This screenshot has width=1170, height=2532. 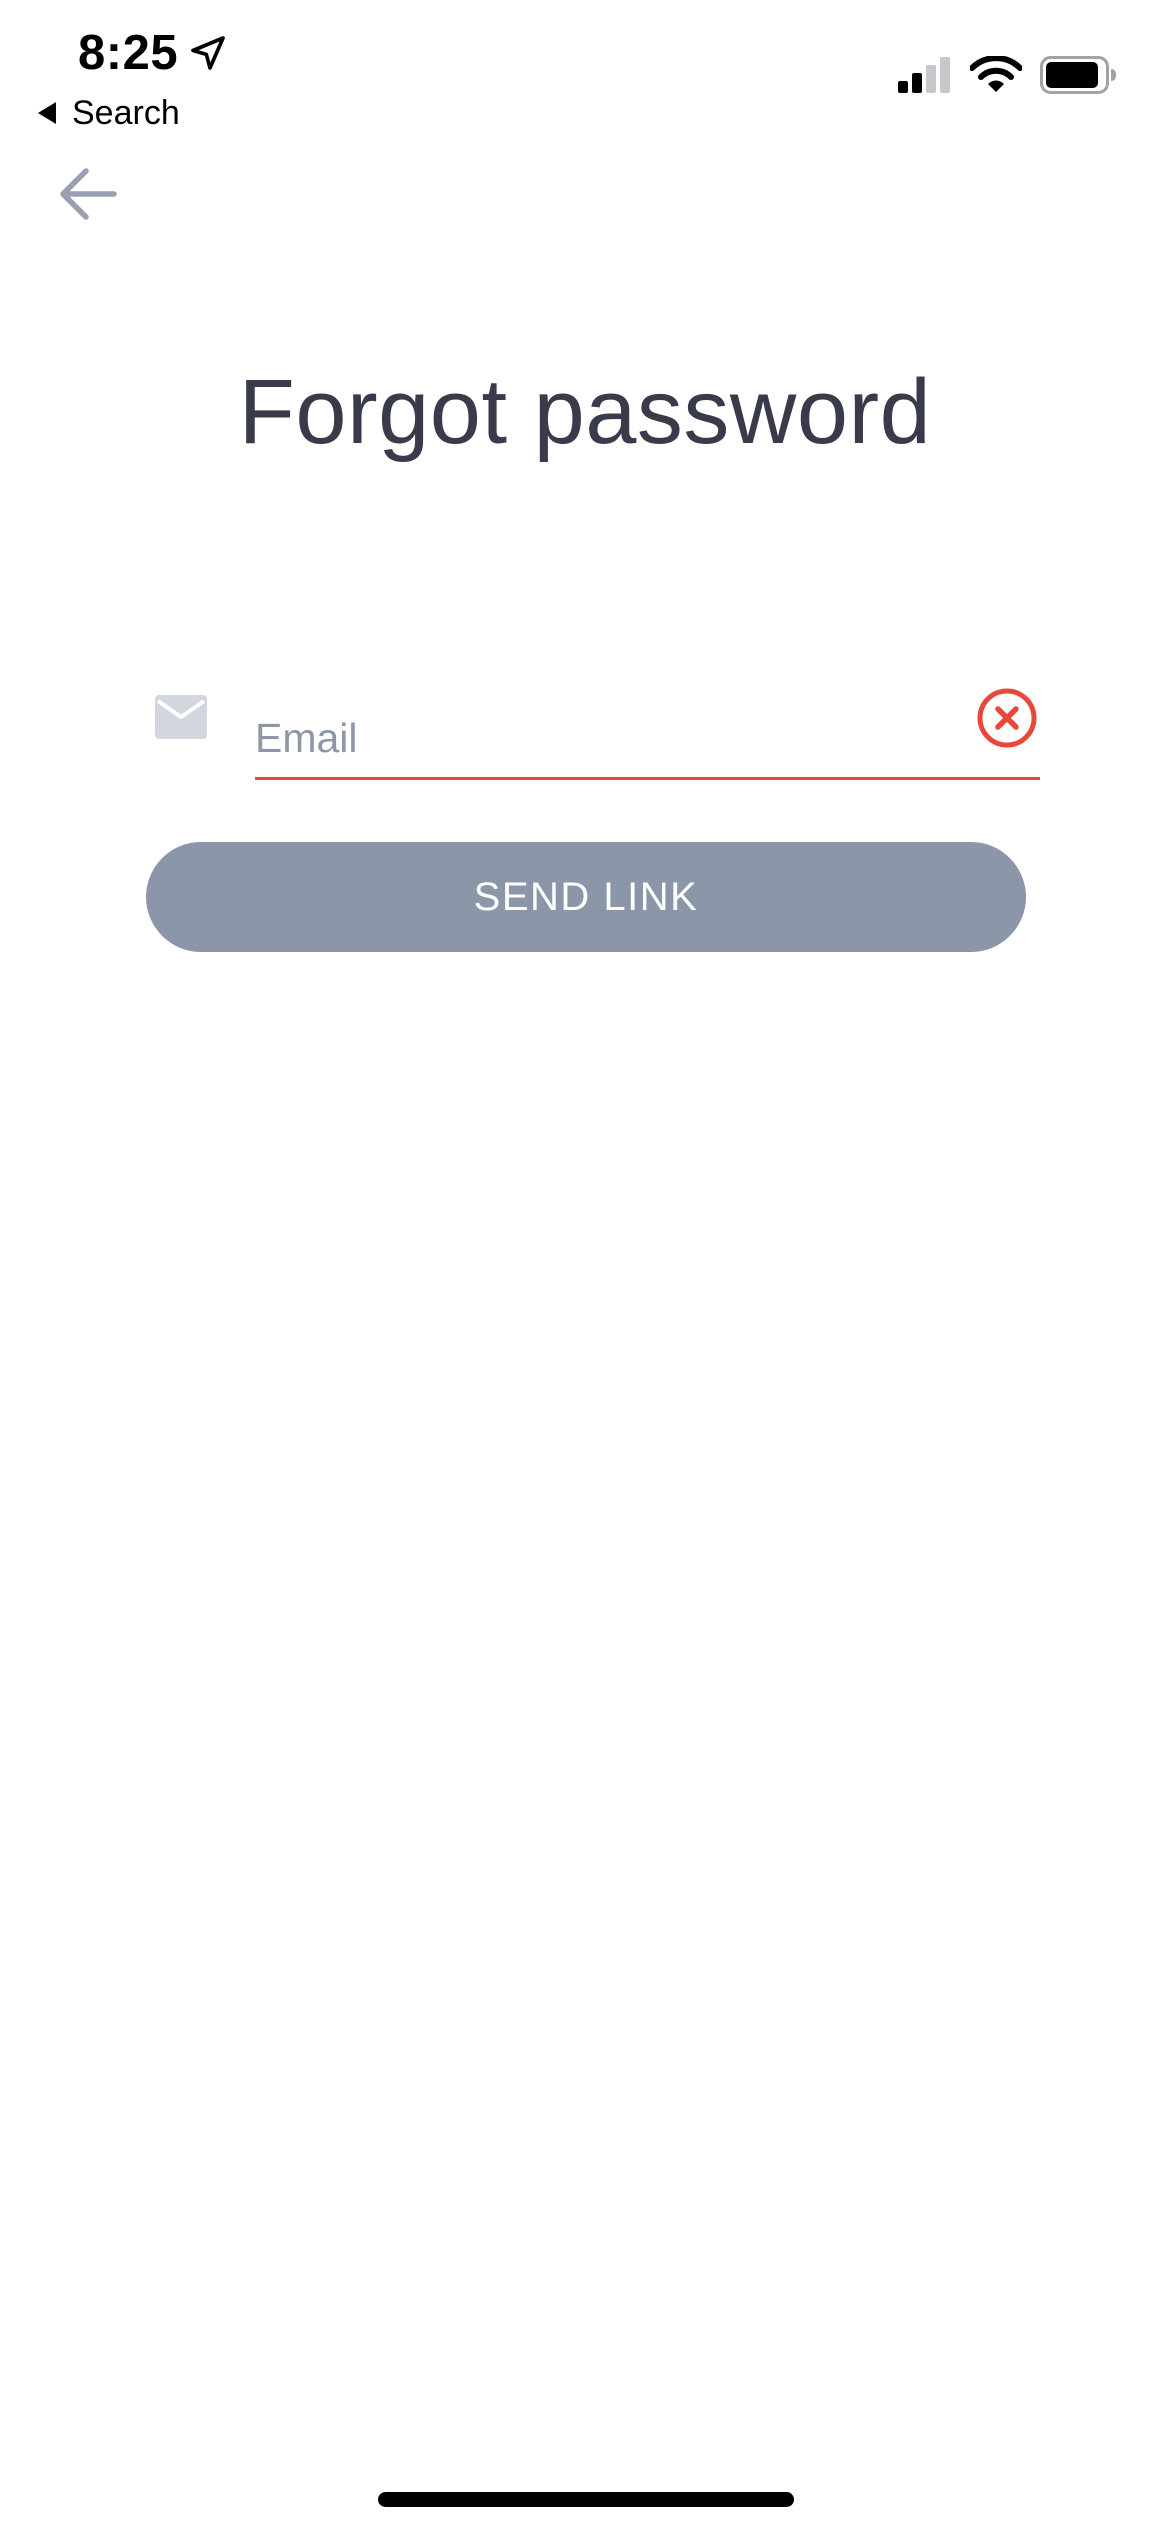 I want to click on status-bar-indicators, so click(x=1008, y=75).